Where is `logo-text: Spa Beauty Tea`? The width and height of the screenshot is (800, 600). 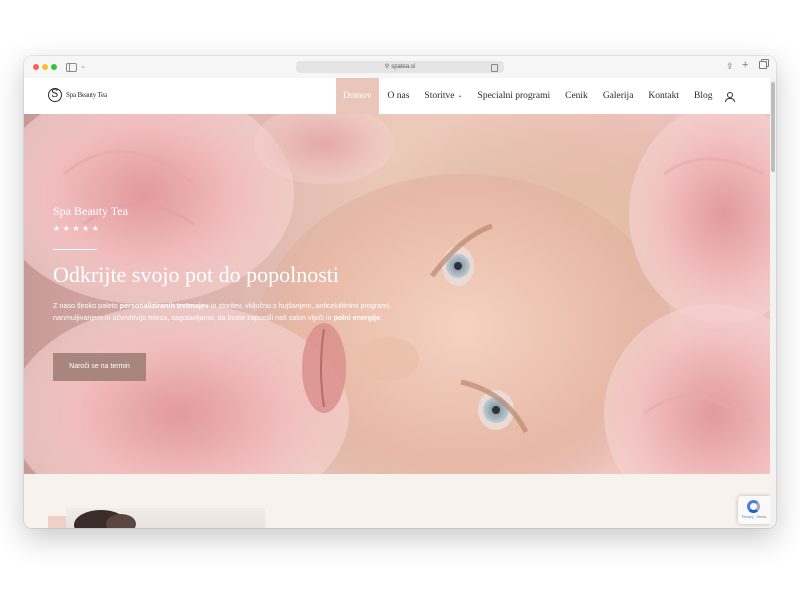 logo-text: Spa Beauty Tea is located at coordinates (86, 95).